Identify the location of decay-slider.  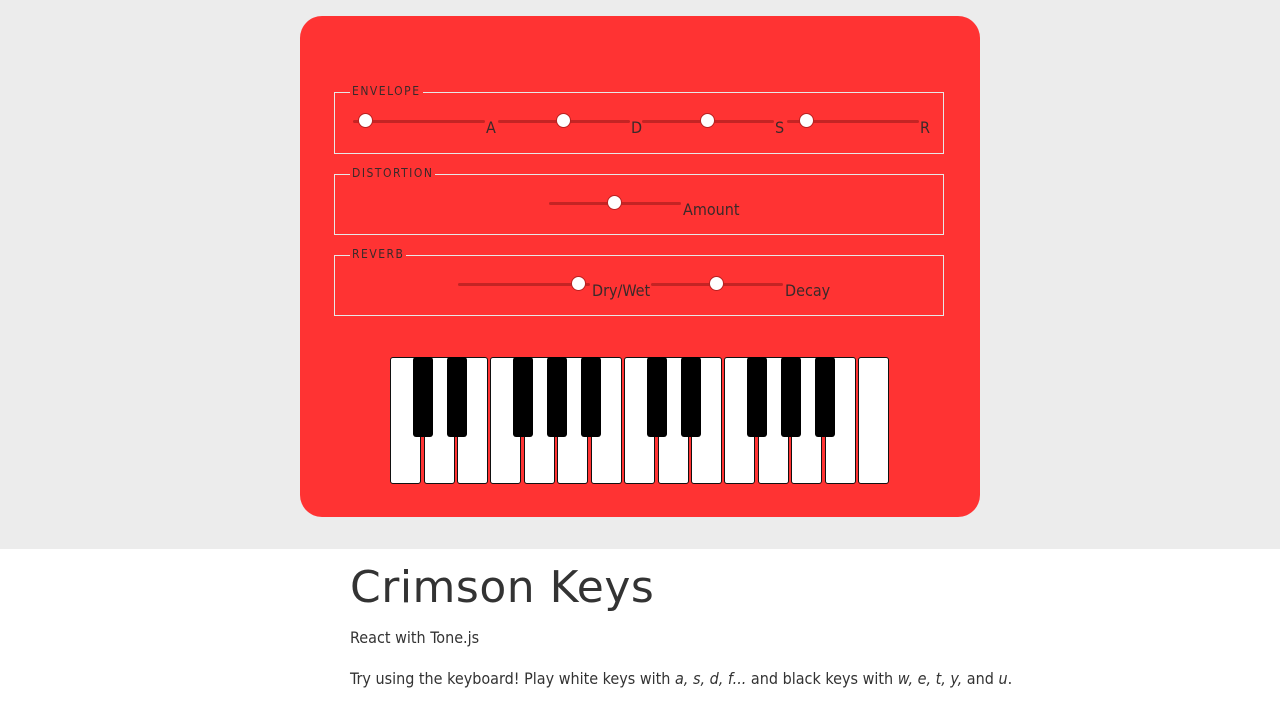
(564, 122).